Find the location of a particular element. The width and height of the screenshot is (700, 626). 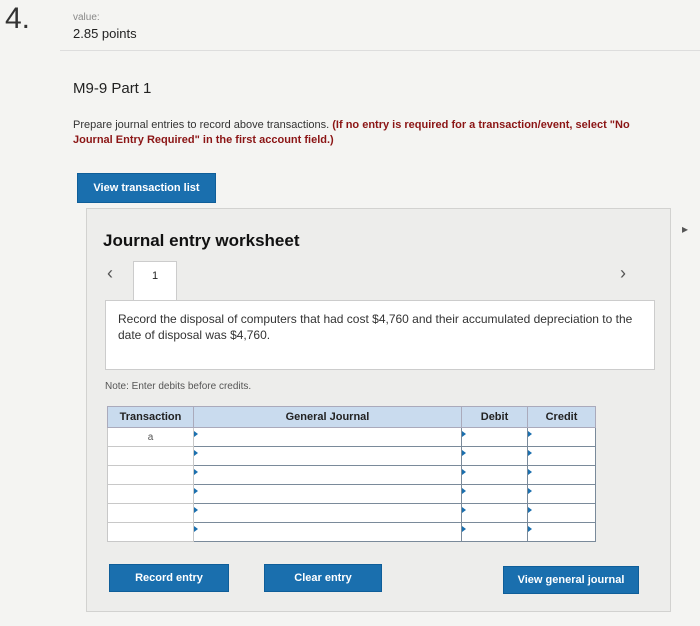

note-text: Note: Enter debits before credits. is located at coordinates (178, 386).